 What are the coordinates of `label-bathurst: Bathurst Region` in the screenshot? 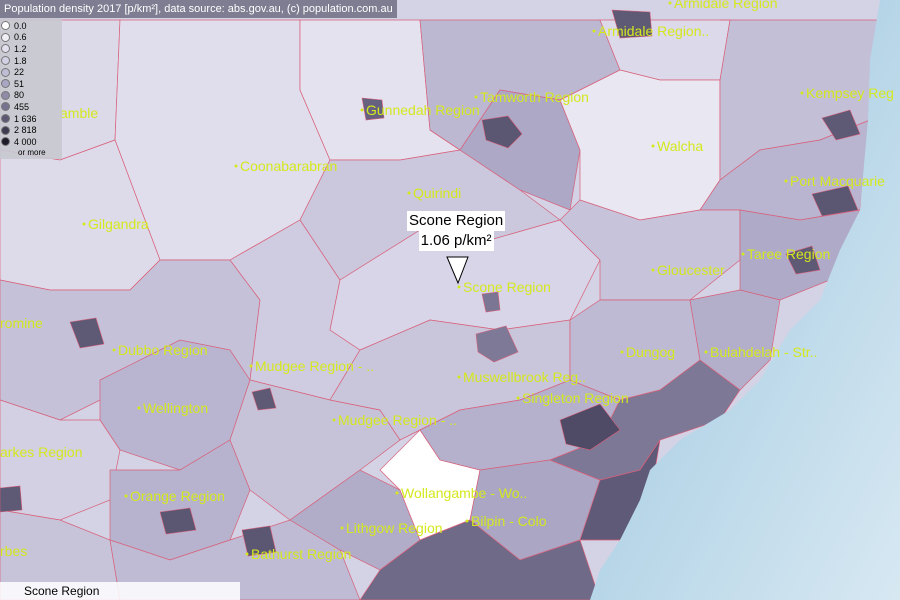 It's located at (298, 554).